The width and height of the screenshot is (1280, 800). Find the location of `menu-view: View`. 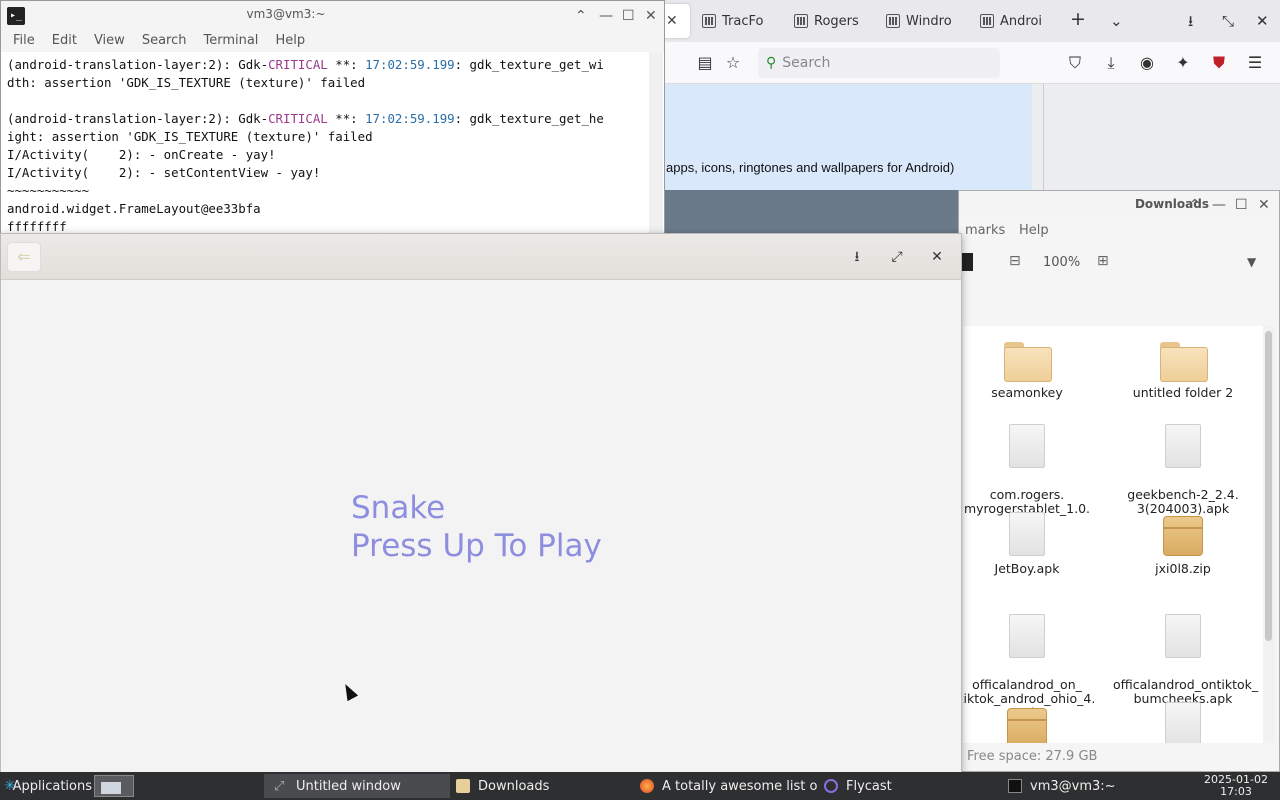

menu-view: View is located at coordinates (109, 41).